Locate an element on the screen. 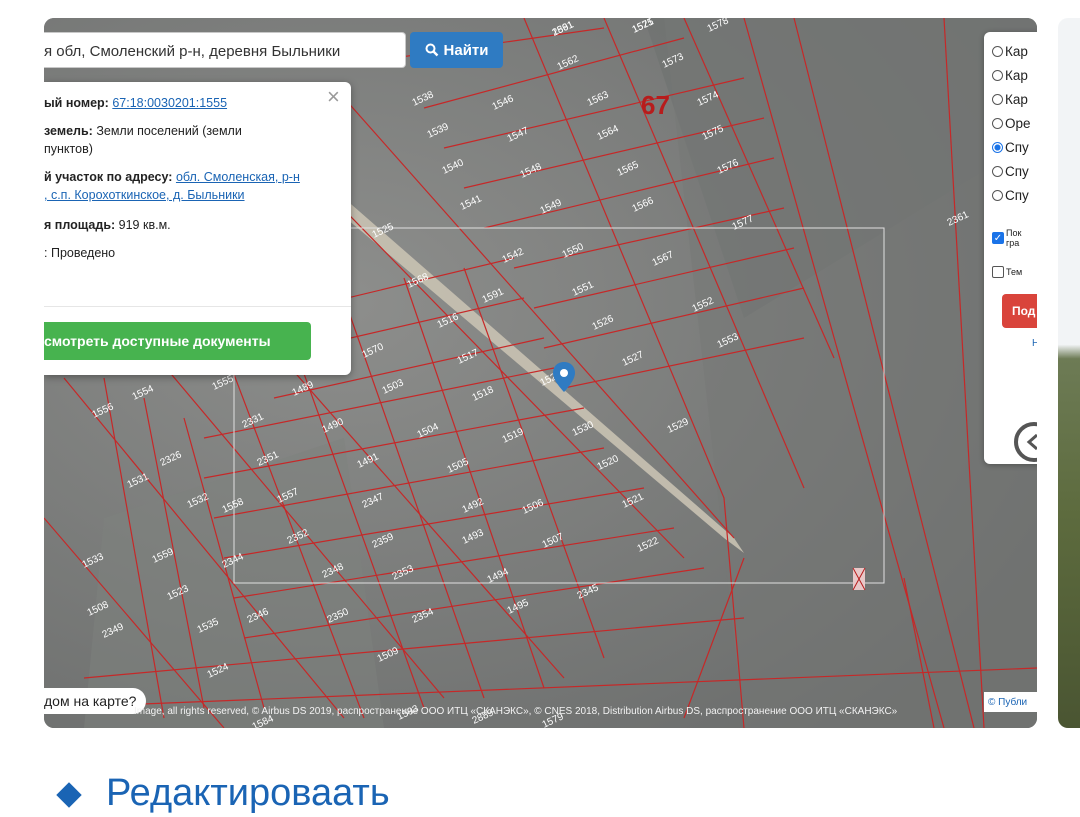 The height and width of the screenshot is (817, 1080). search-button: Найти is located at coordinates (456, 50).